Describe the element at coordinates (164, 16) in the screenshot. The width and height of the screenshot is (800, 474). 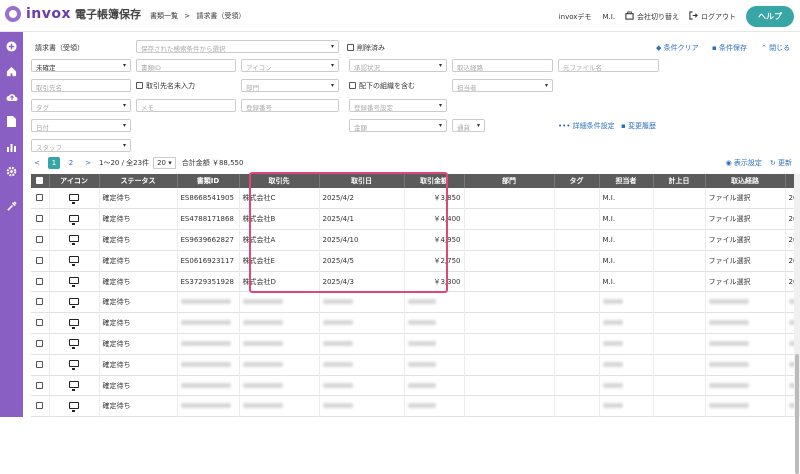
I see `breadcrumb-doc-list: 書類一覧` at that location.